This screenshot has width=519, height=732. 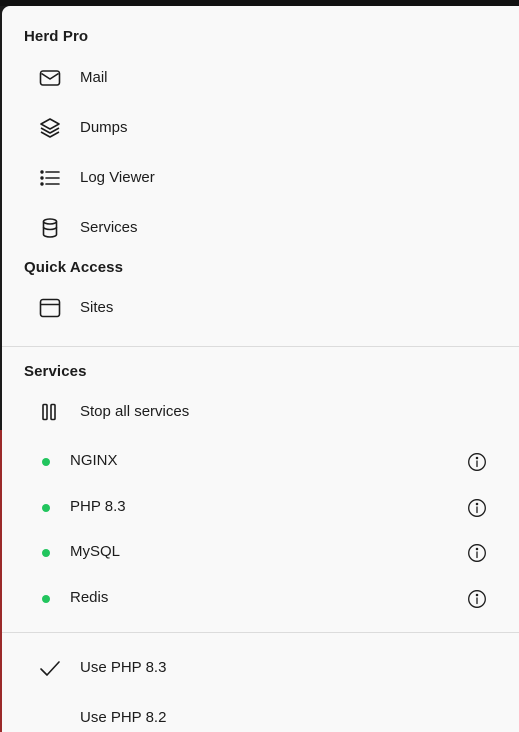 I want to click on menu-item-label: Use PHP 8.3, so click(x=123, y=667).